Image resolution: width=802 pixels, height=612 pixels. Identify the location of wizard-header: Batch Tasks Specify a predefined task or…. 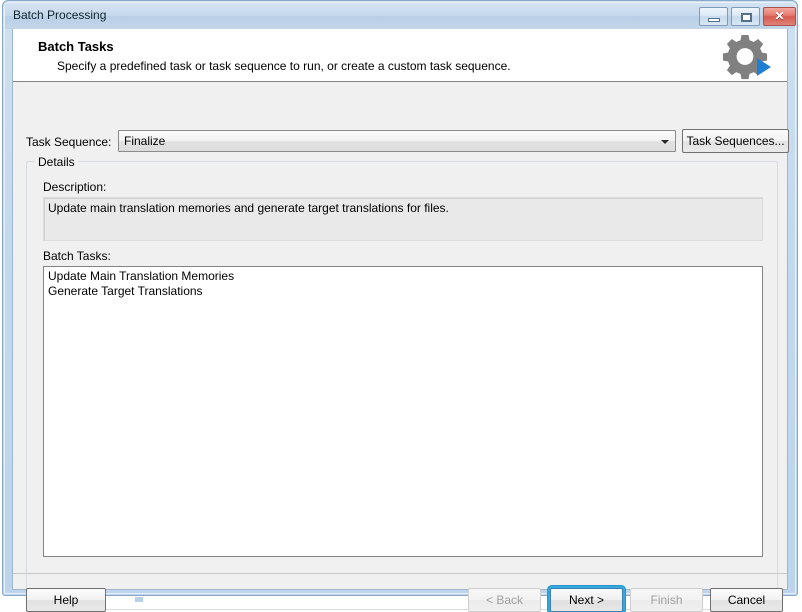
(400, 55).